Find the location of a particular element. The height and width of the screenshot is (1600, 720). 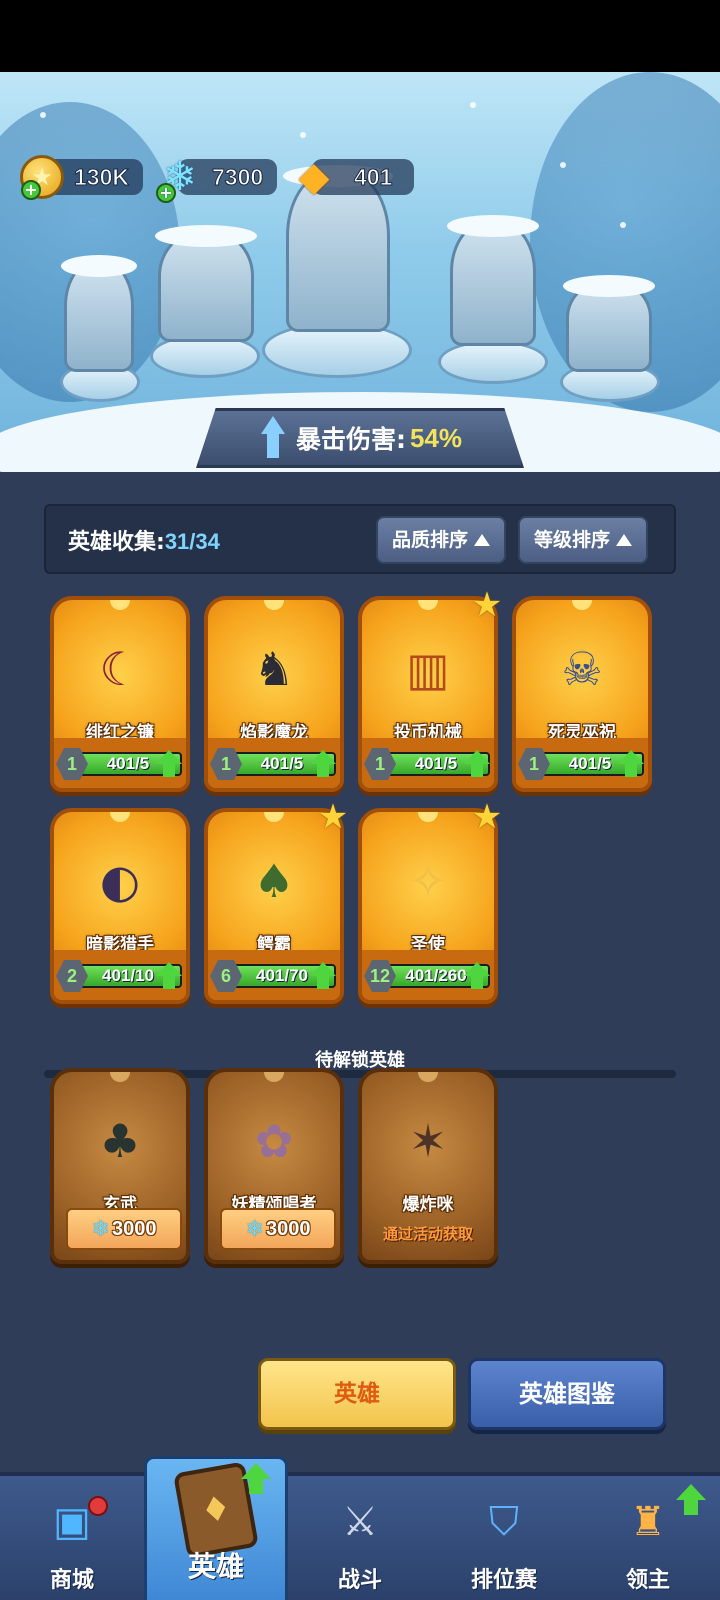

hero-card: ☾ 绯红之镰 401/5 1 is located at coordinates (120, 696).